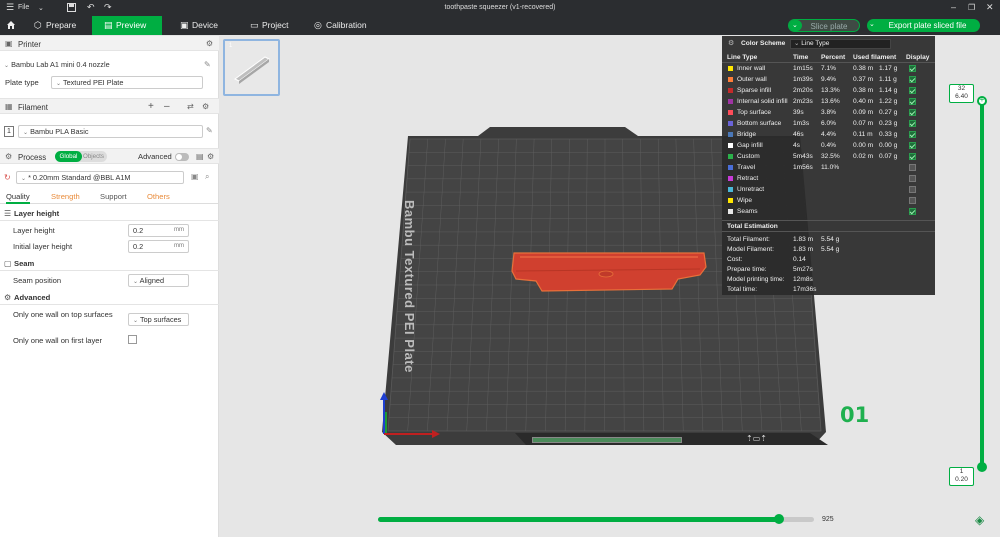 The image size is (1000, 537). I want to click on line-type-grams: 1.22 g, so click(888, 101).